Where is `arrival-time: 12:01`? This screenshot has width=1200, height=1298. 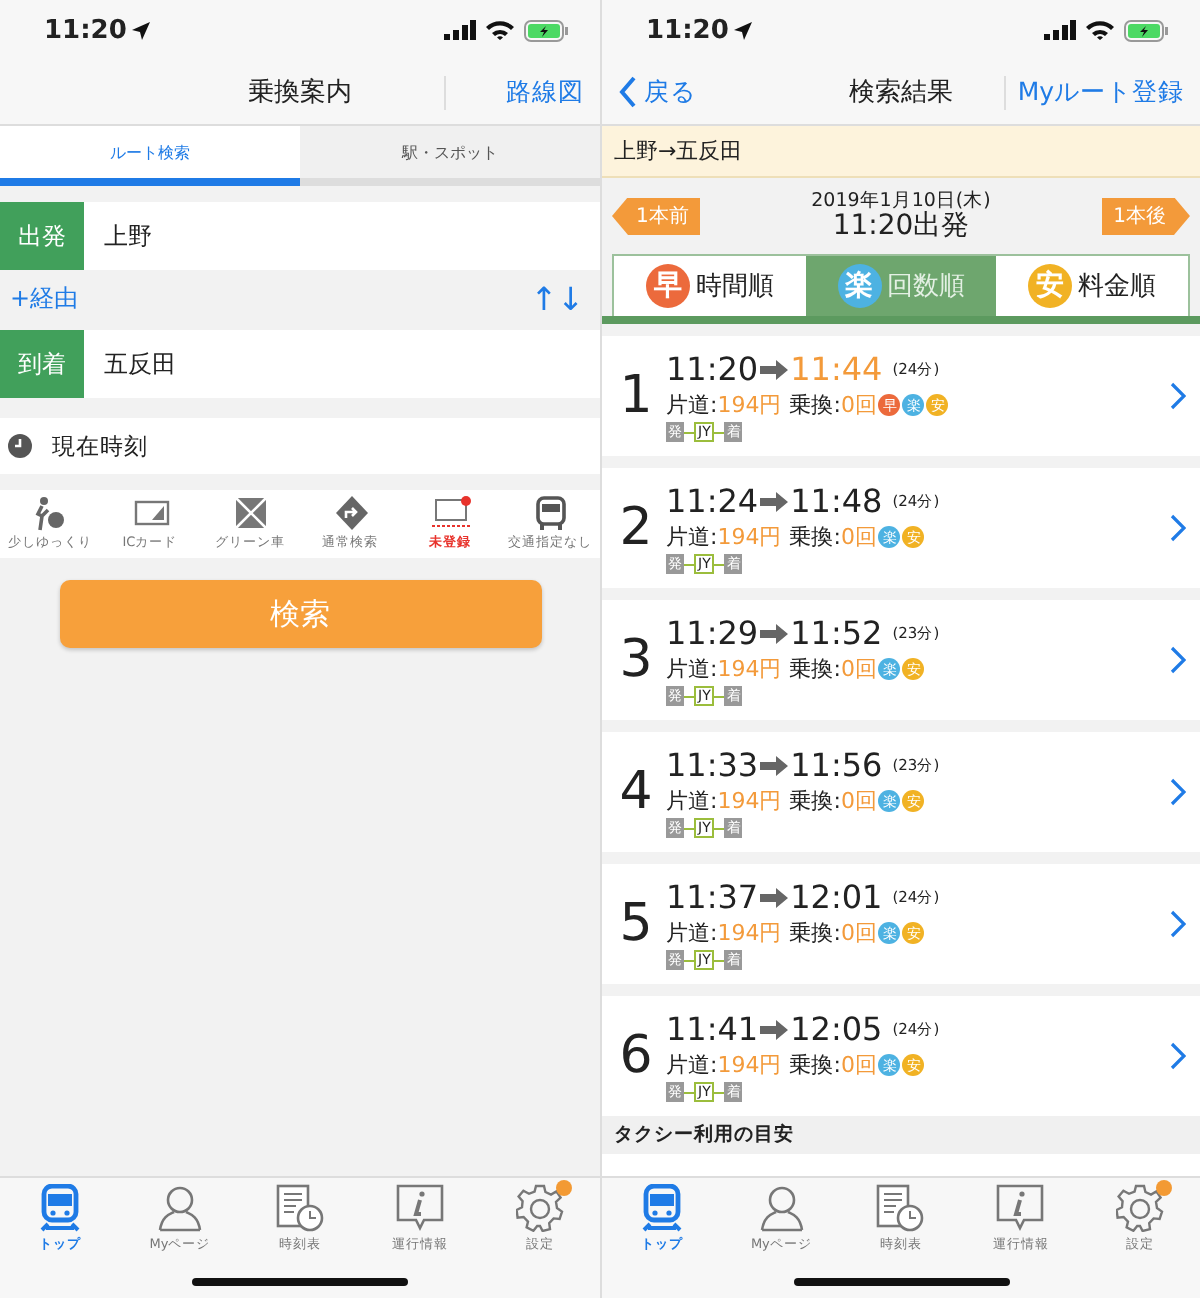
arrival-time: 12:01 is located at coordinates (836, 897).